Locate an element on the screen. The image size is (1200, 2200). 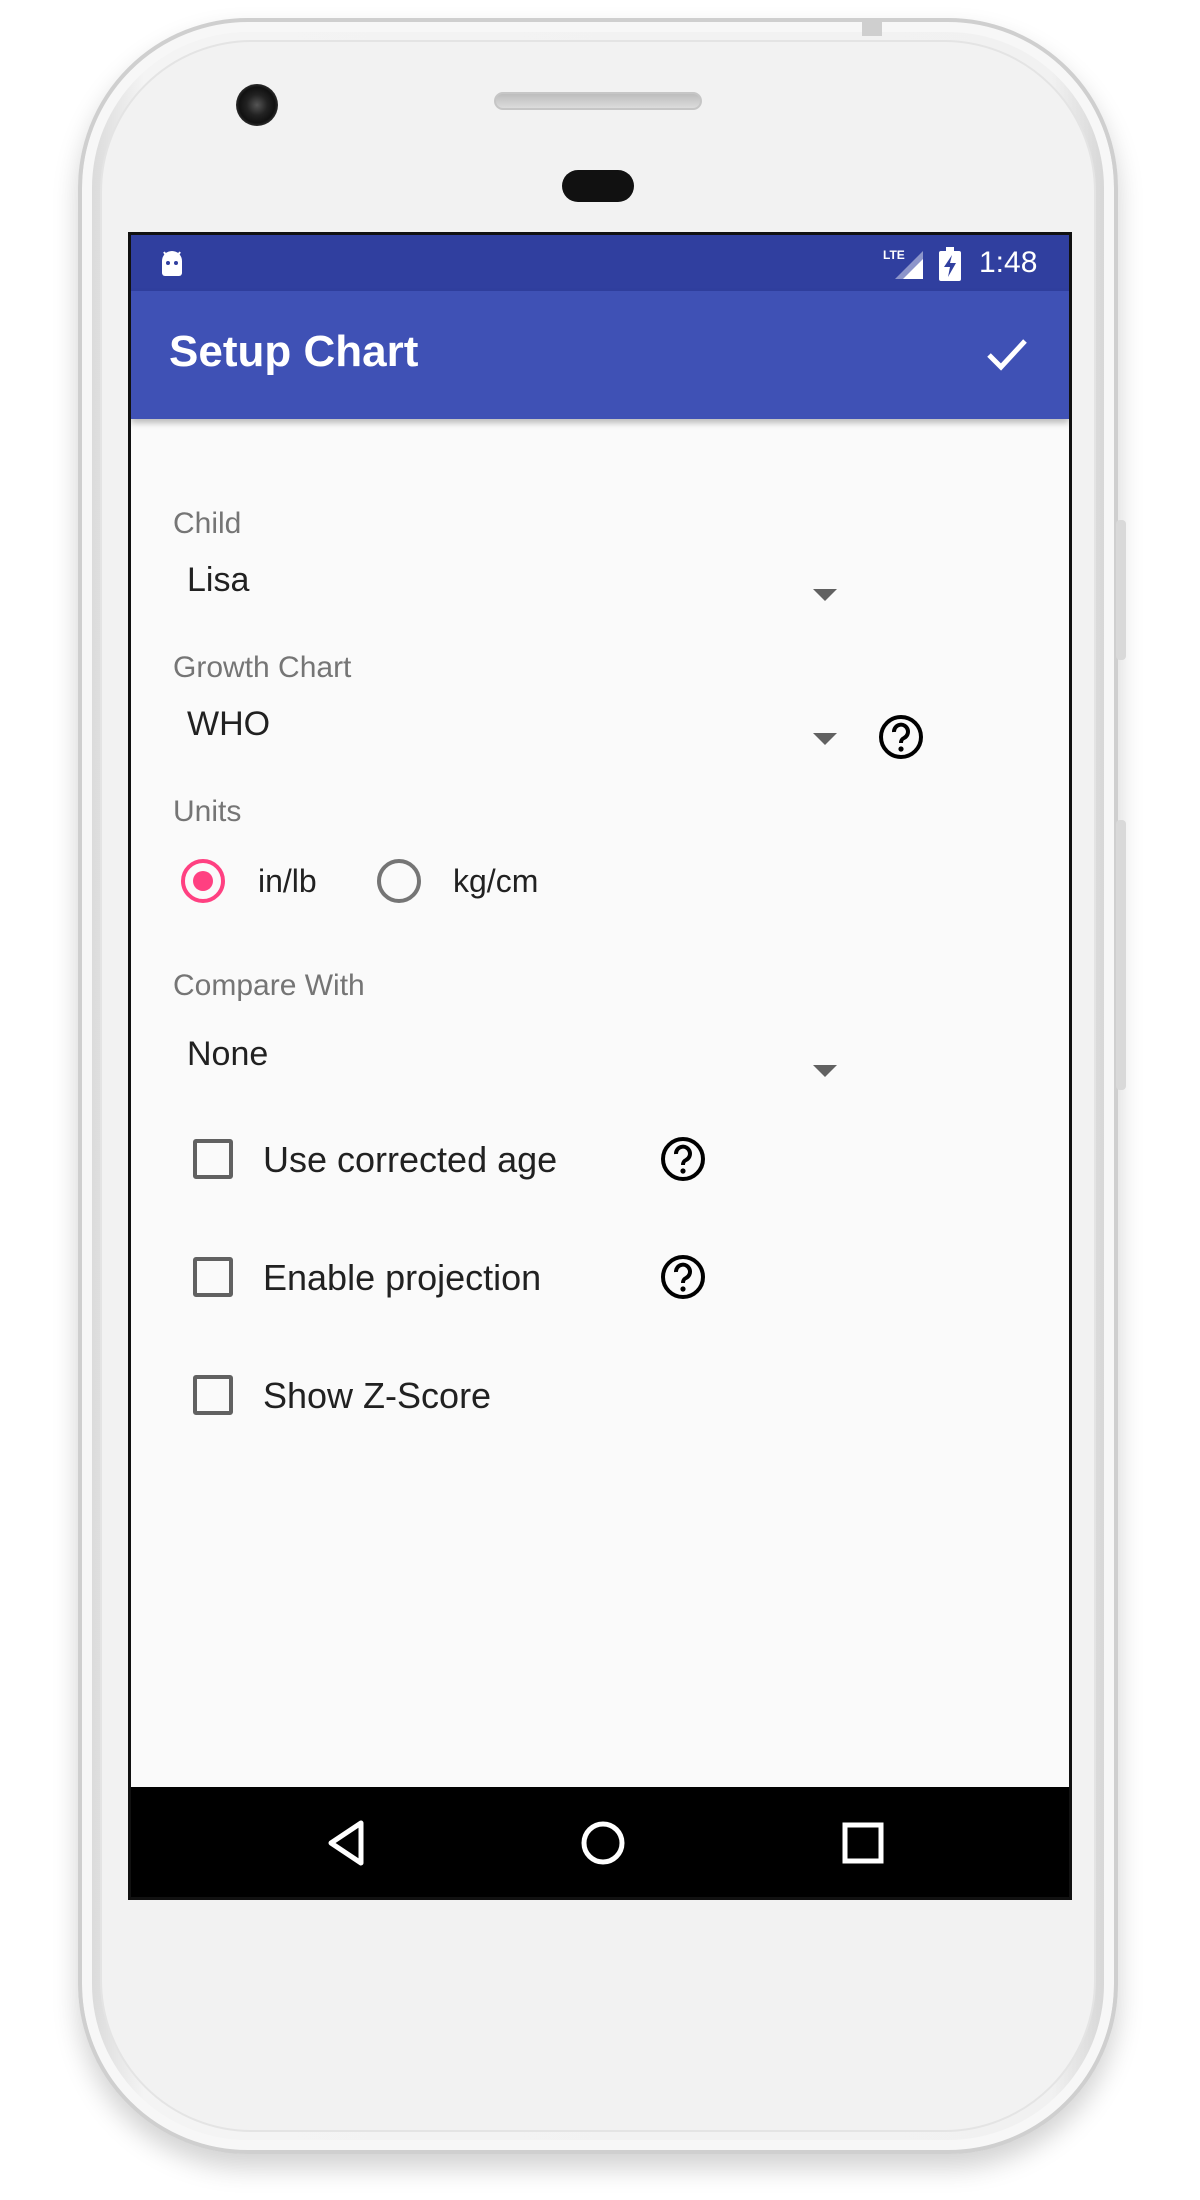
radio-selected-dot is located at coordinates (203, 881).